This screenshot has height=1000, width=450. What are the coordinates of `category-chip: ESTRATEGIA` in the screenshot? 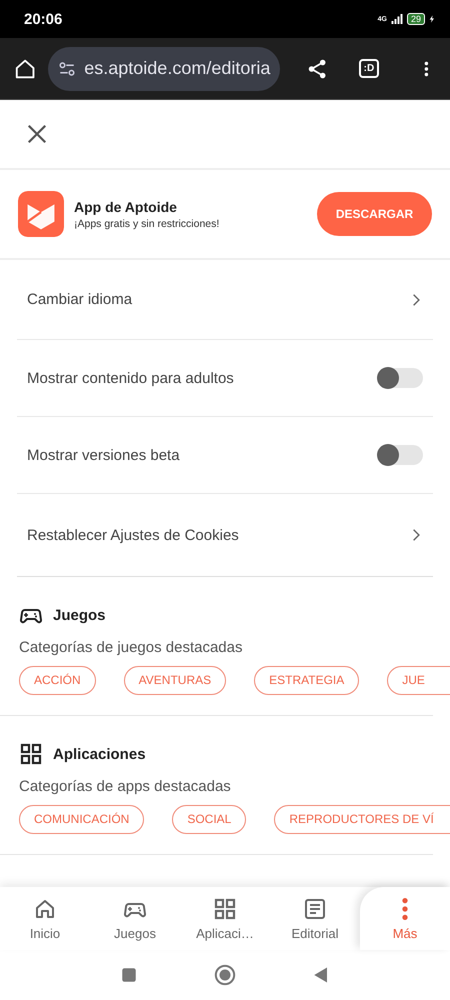 It's located at (307, 680).